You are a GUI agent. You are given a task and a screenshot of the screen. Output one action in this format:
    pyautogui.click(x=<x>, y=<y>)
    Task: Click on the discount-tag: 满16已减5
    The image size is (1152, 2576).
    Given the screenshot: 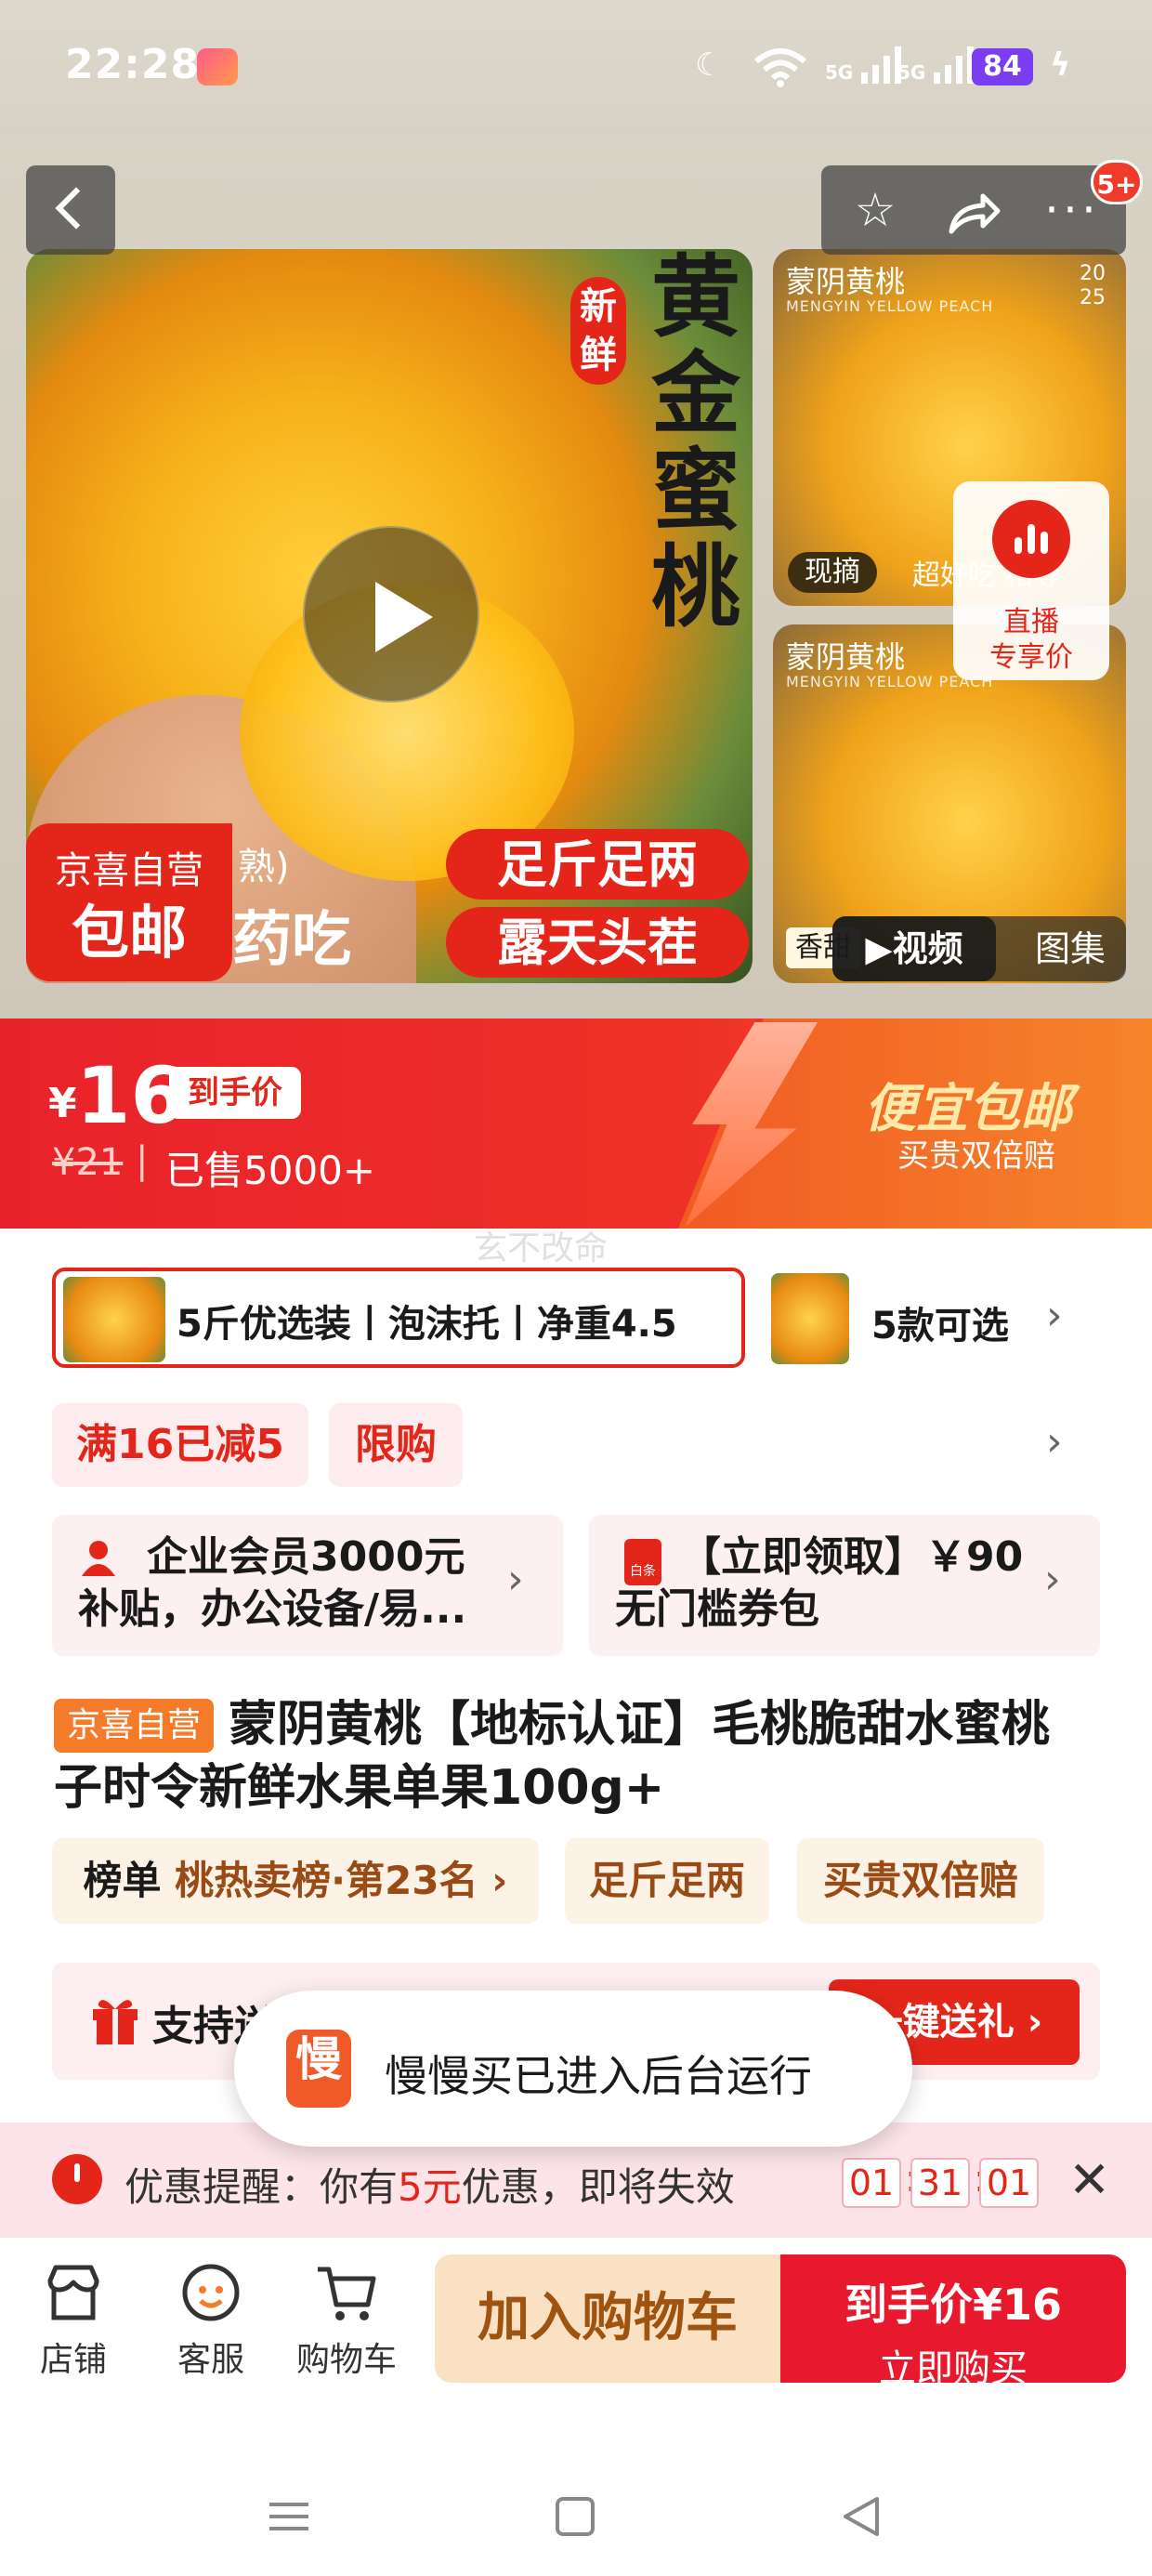 What is the action you would take?
    pyautogui.click(x=180, y=1445)
    